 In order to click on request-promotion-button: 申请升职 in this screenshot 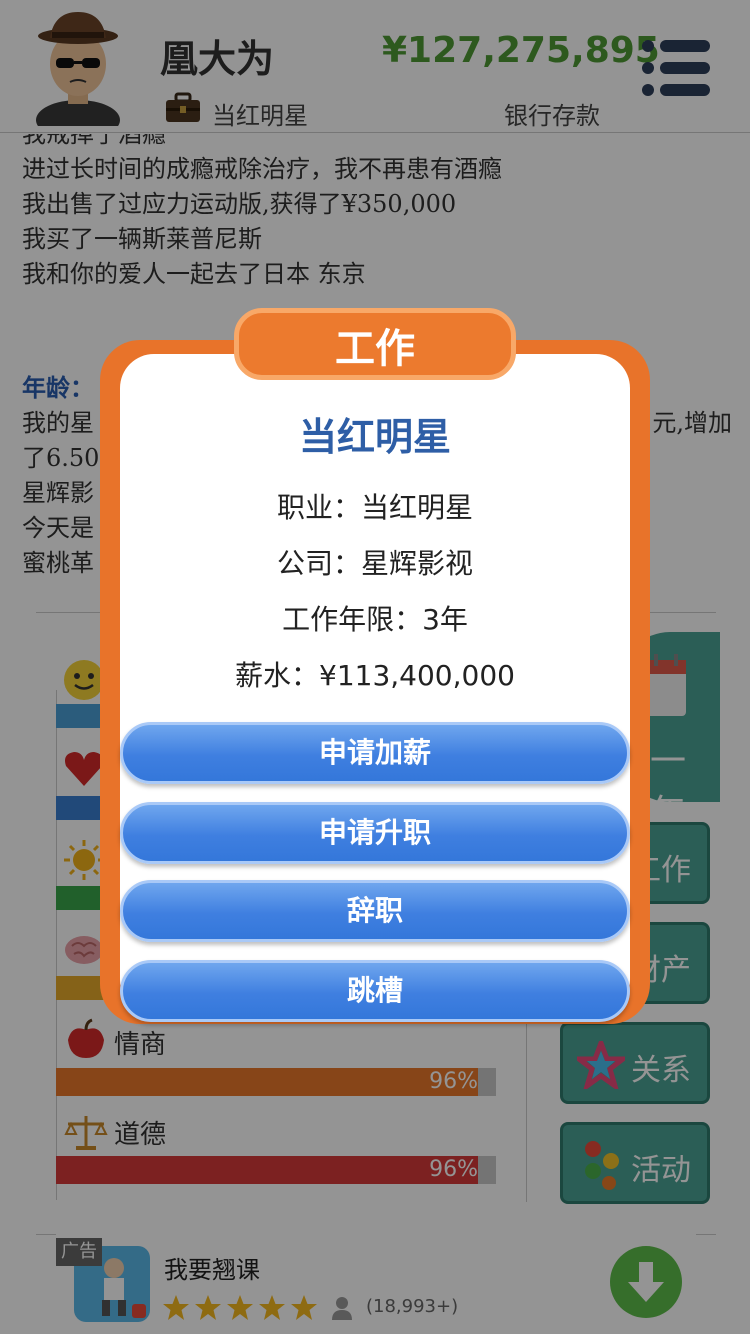, I will do `click(375, 833)`.